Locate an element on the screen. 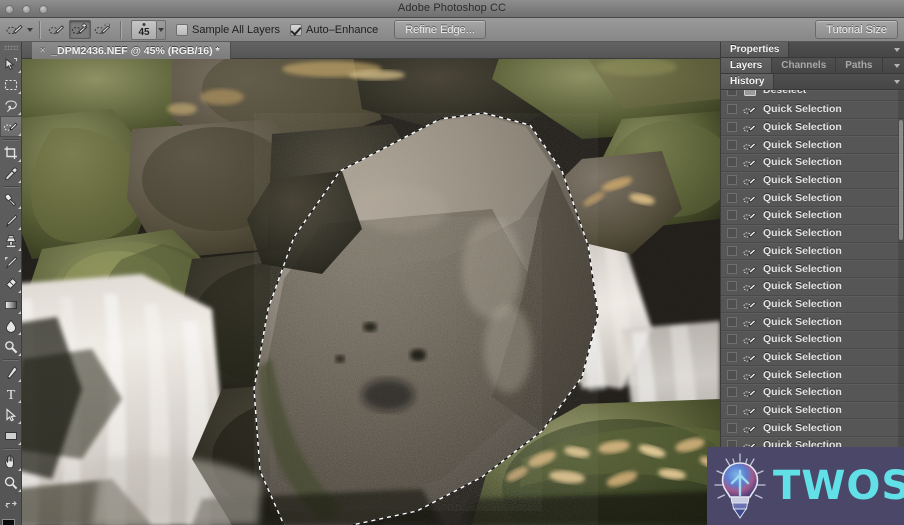 The width and height of the screenshot is (904, 525). close-icon: × is located at coordinates (42, 50).